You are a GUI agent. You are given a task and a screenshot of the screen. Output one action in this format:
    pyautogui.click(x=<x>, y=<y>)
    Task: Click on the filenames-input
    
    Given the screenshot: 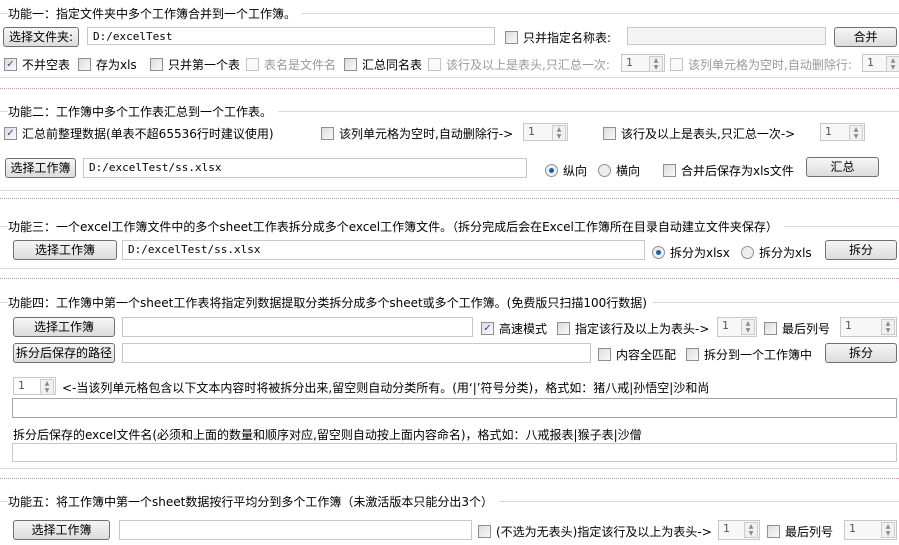 What is the action you would take?
    pyautogui.click(x=454, y=452)
    